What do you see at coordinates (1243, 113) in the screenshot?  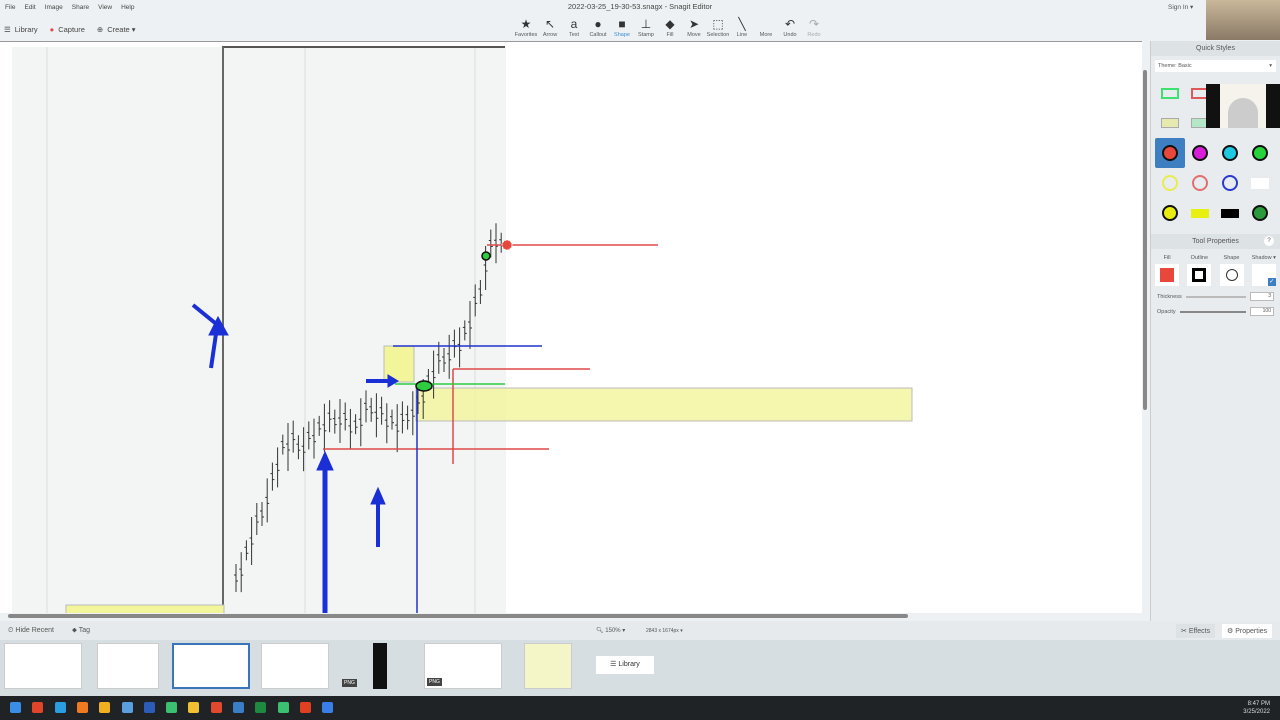 I see `person-icon` at bounding box center [1243, 113].